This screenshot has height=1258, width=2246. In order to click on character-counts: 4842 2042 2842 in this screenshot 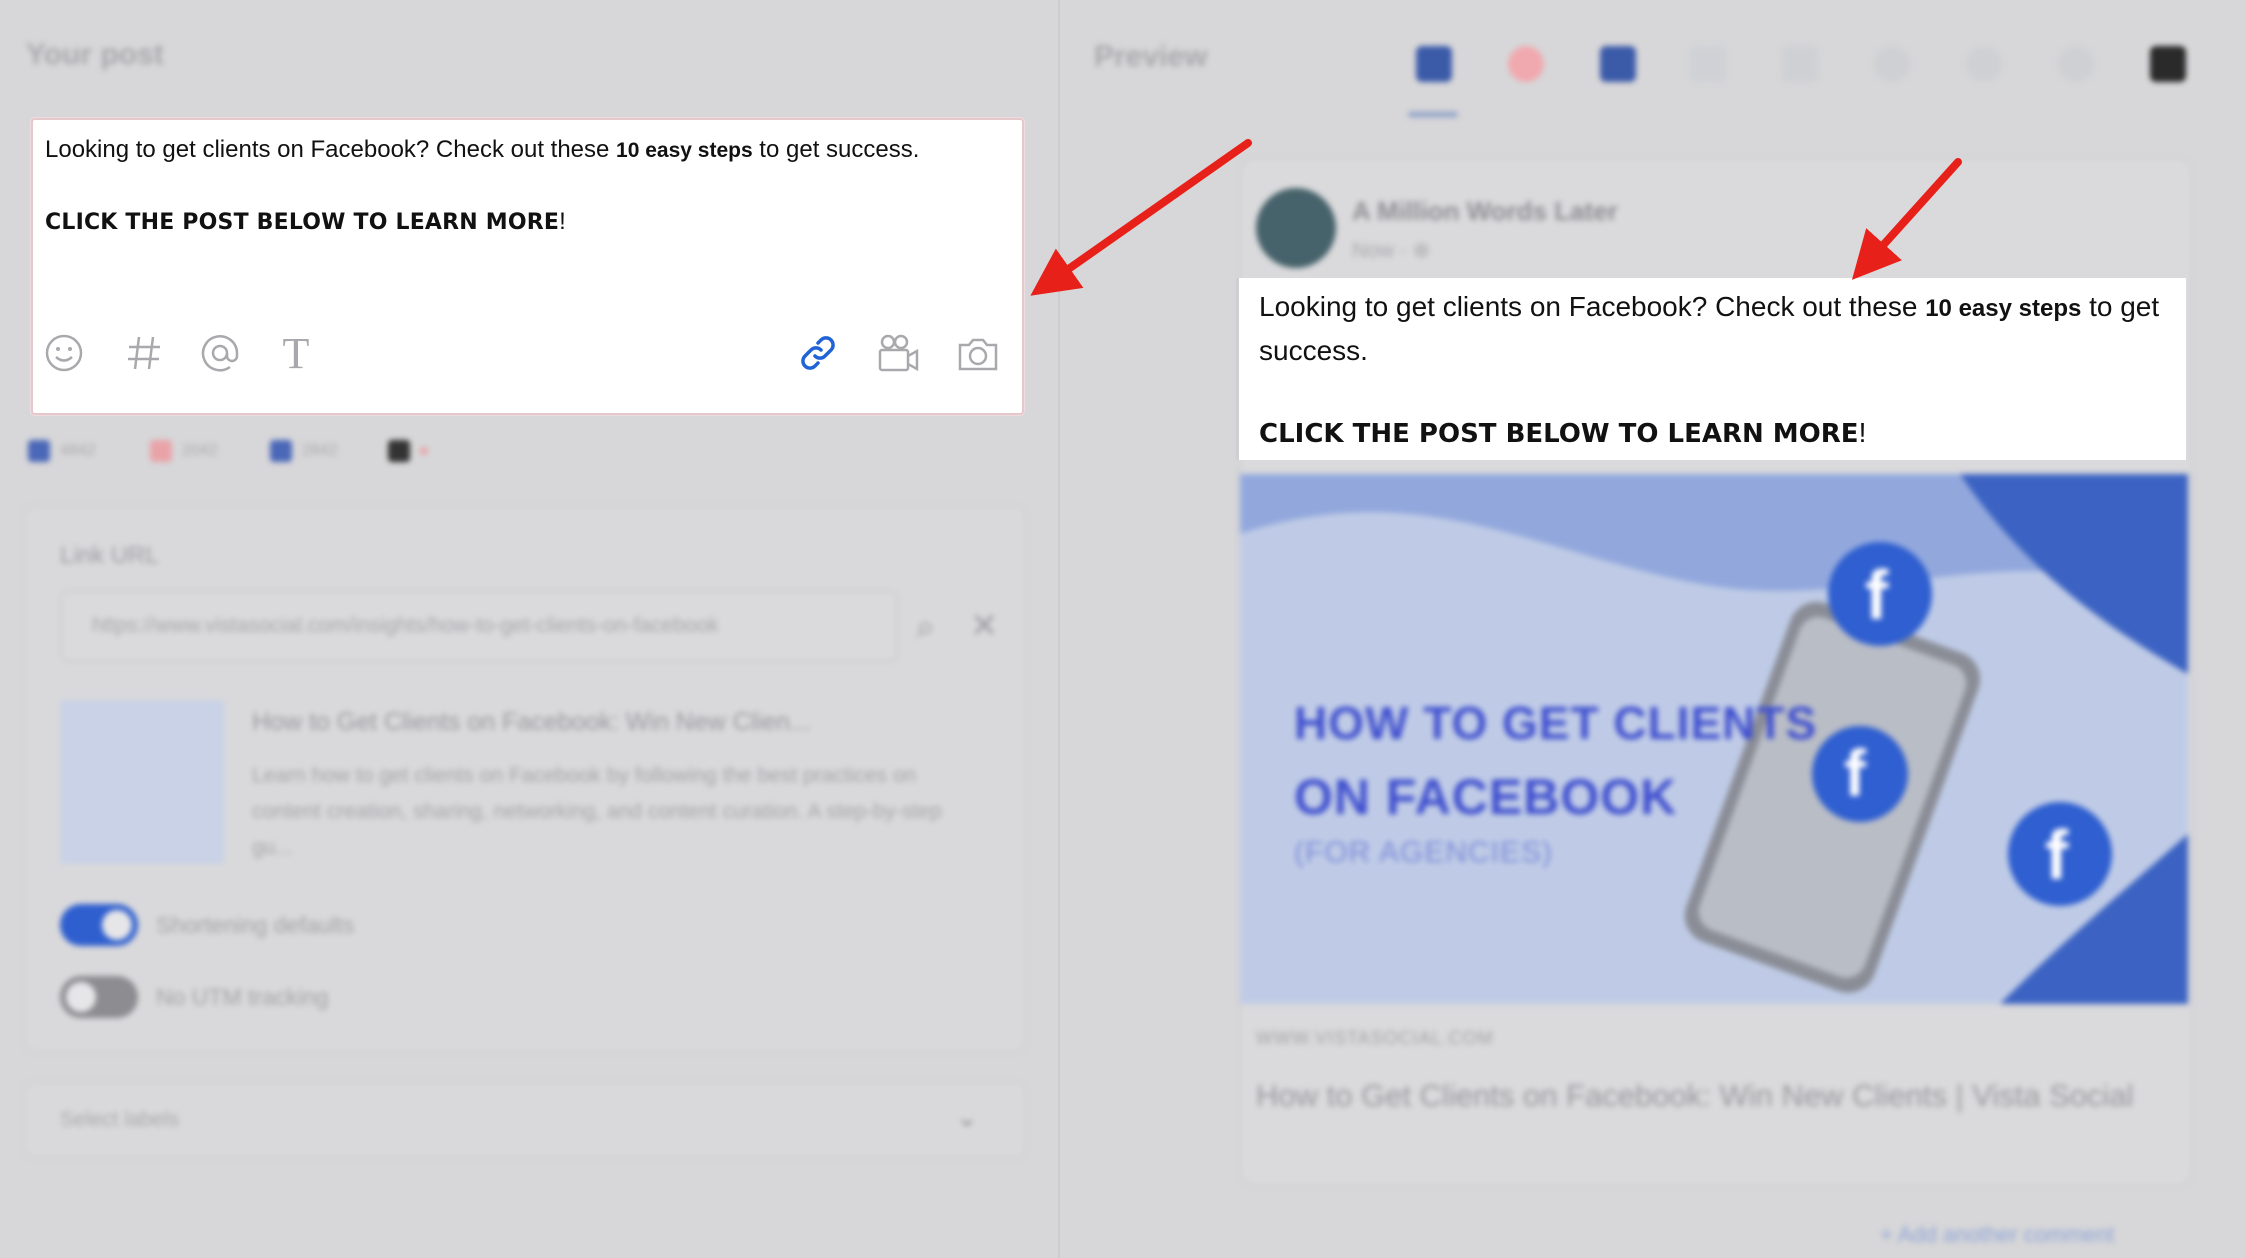, I will do `click(278, 455)`.